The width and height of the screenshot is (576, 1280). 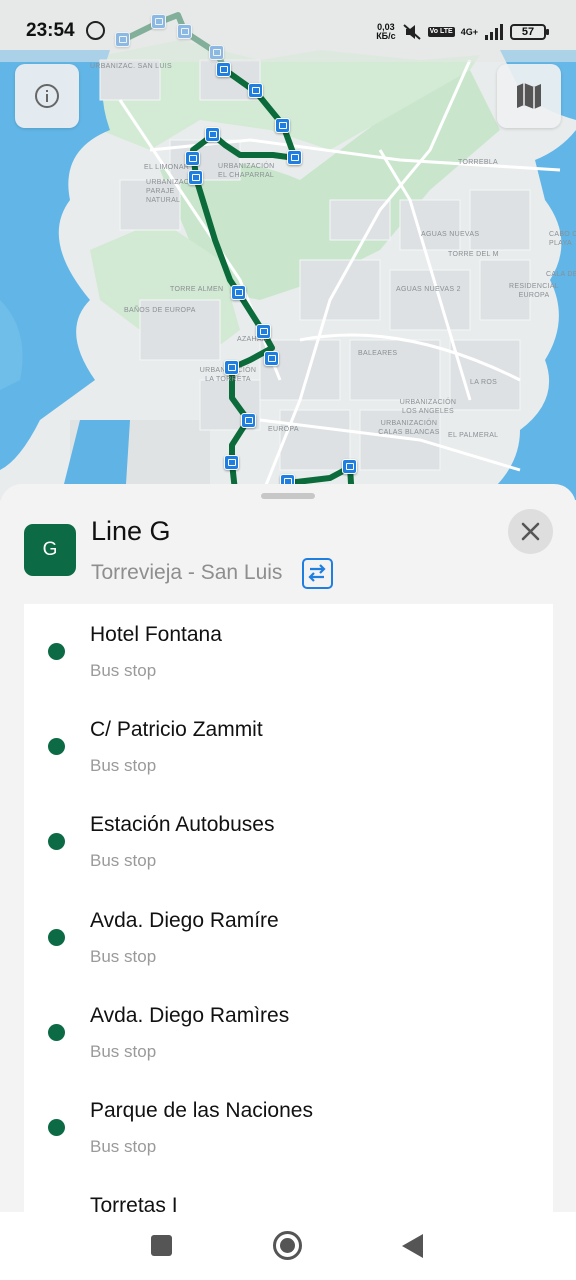 I want to click on map-label: URBANIZAC. SAN LUIS, so click(x=131, y=66).